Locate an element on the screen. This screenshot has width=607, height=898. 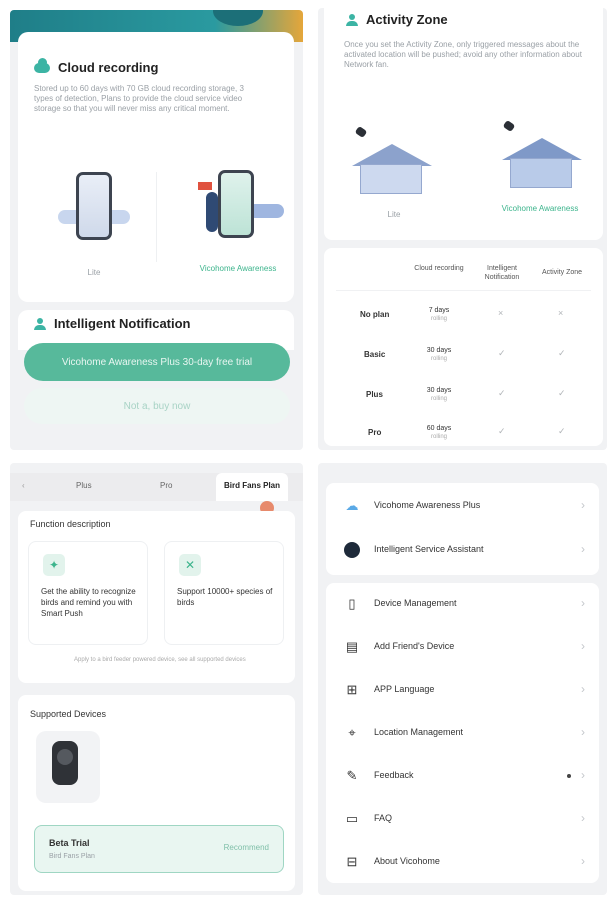
notification-heading: Intelligent Notification is located at coordinates (112, 323).